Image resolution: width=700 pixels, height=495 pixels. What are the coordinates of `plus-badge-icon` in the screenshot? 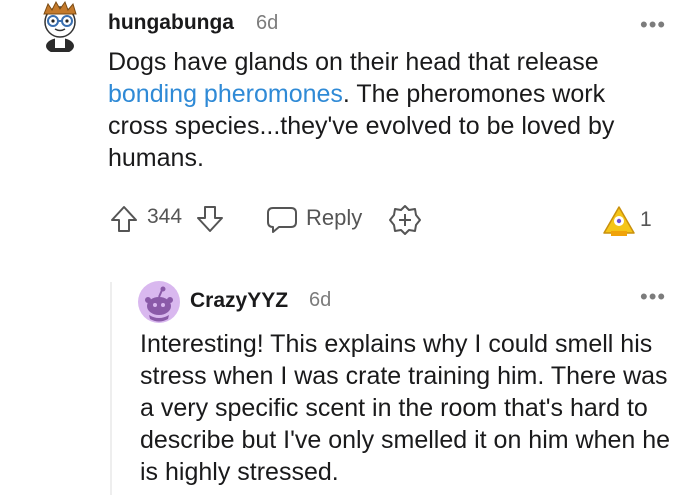 It's located at (405, 220).